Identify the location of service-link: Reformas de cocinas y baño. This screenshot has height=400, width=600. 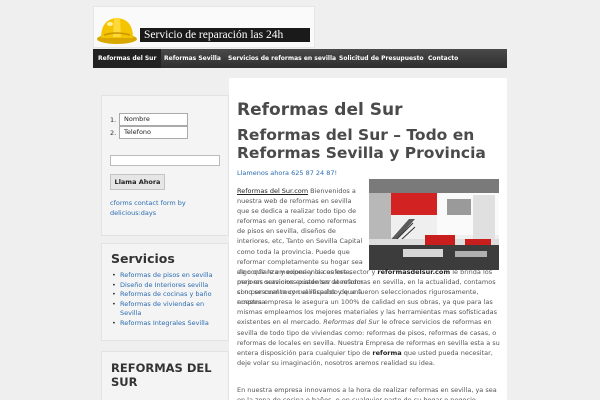
(166, 295).